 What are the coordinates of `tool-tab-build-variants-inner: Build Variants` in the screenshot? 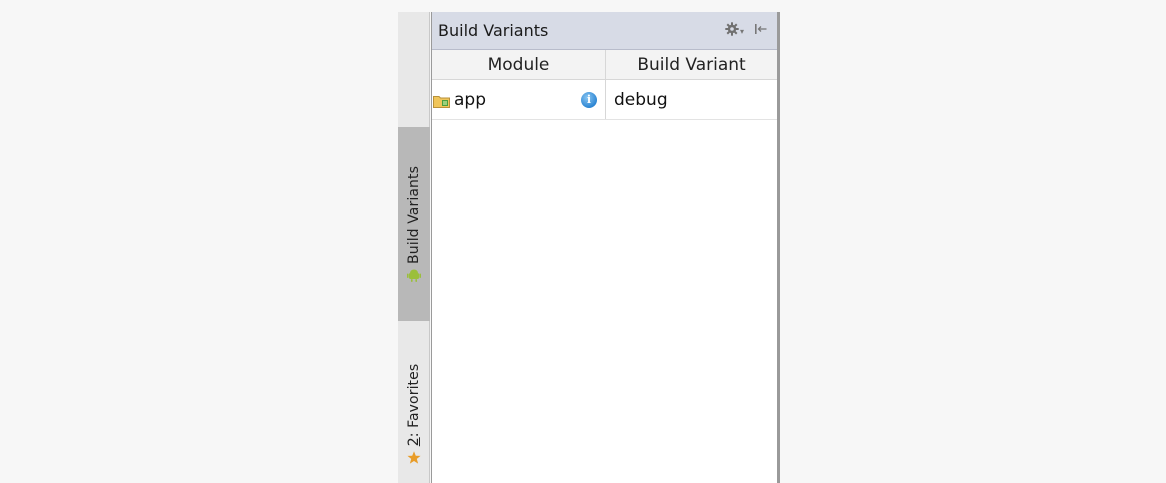 It's located at (414, 224).